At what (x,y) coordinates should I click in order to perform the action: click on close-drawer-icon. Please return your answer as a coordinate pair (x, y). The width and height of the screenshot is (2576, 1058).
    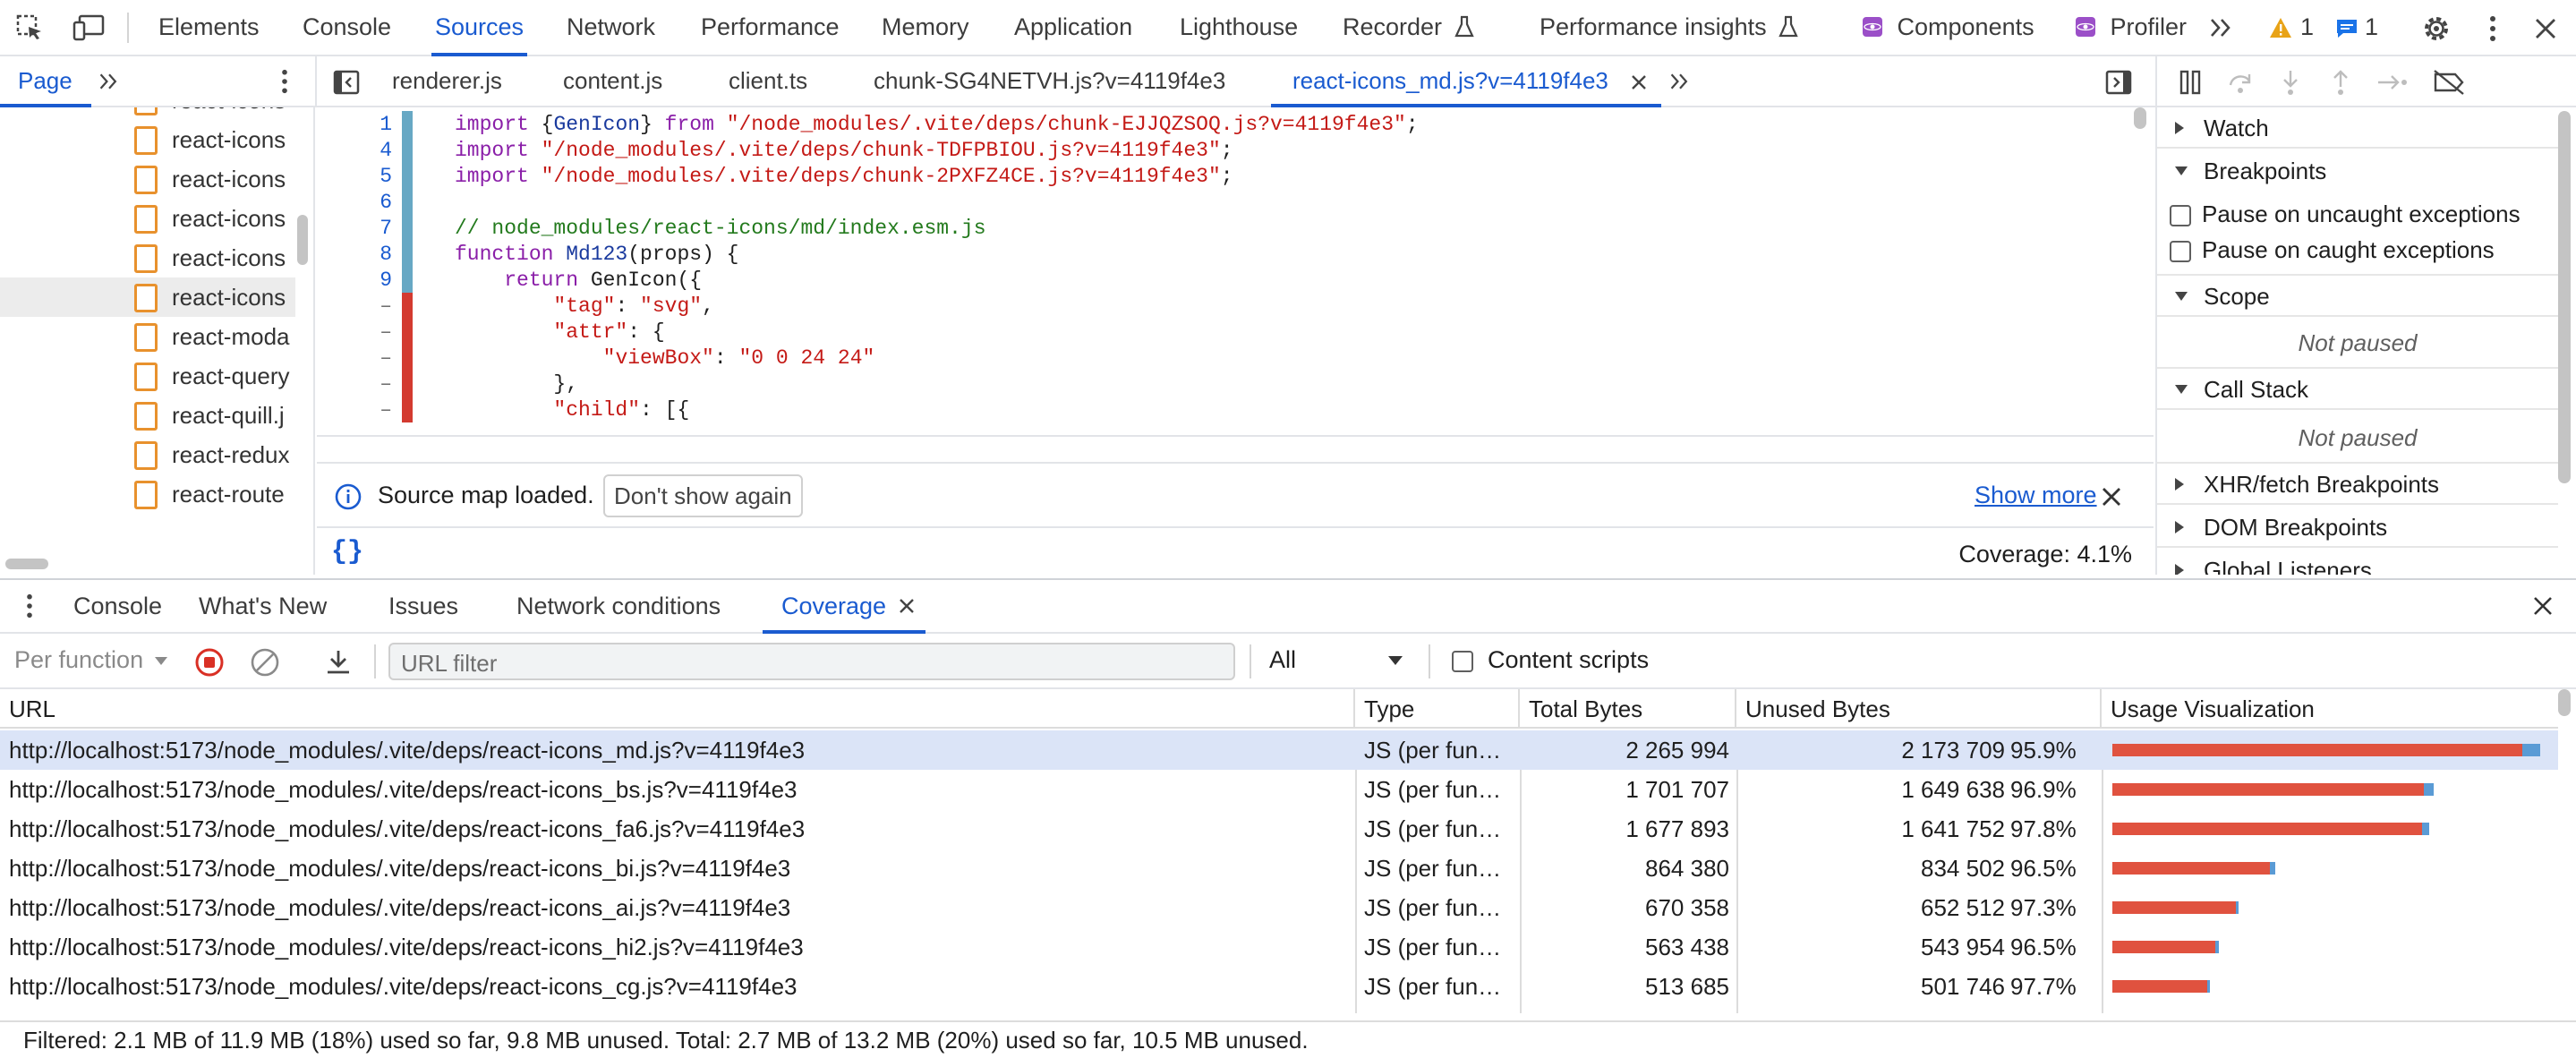
    Looking at the image, I should click on (2542, 606).